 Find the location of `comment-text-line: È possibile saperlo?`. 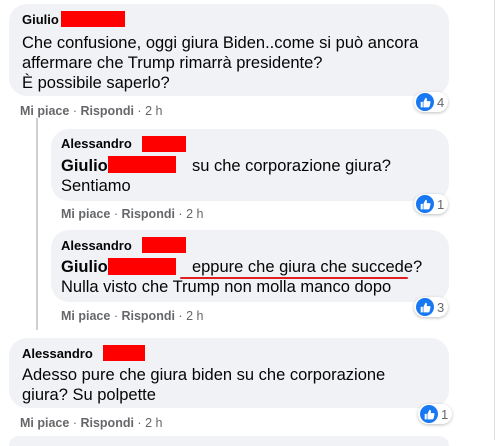

comment-text-line: È possibile saperlo? is located at coordinates (96, 83).